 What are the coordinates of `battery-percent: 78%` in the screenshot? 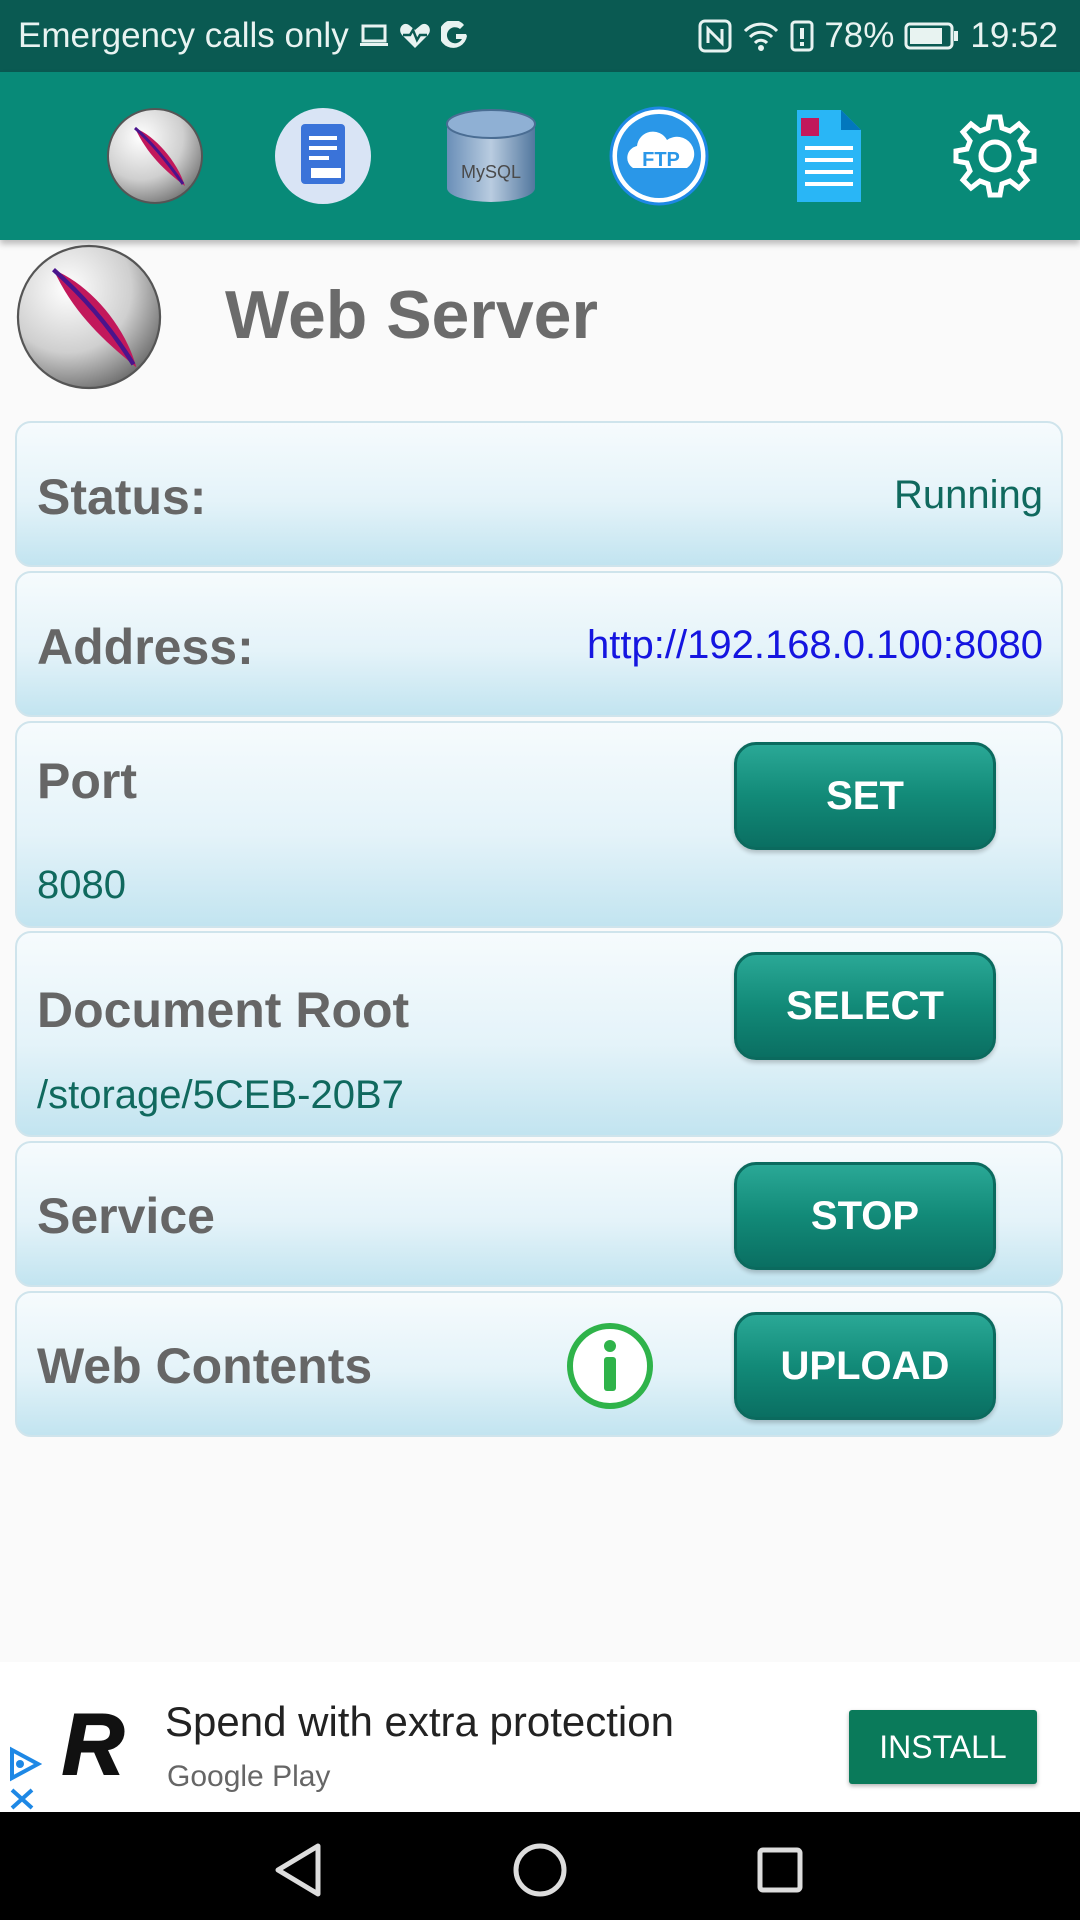 It's located at (859, 35).